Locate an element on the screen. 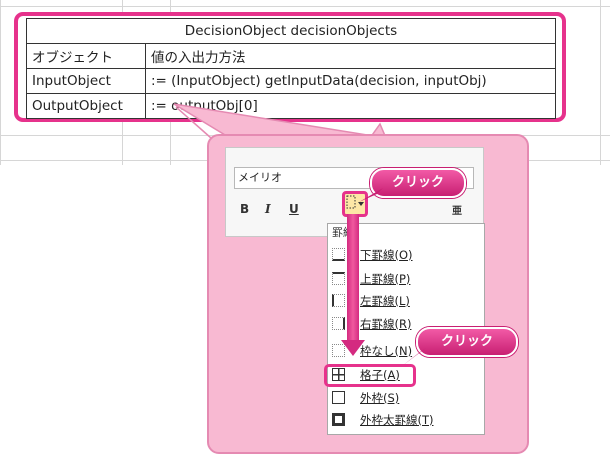 The image size is (610, 460). outside-borders-icon is located at coordinates (338, 397).